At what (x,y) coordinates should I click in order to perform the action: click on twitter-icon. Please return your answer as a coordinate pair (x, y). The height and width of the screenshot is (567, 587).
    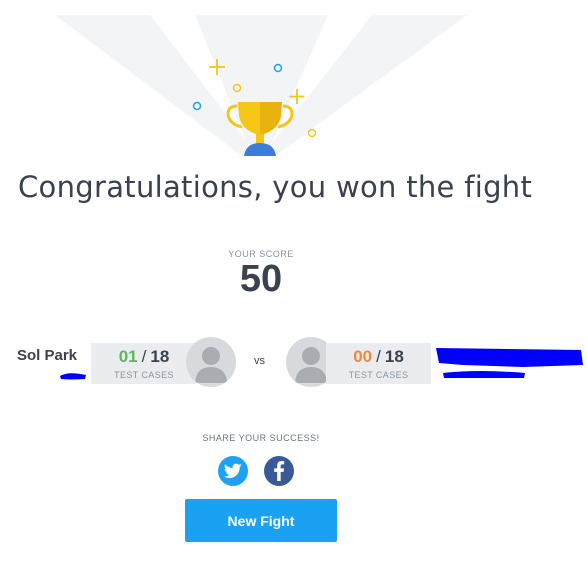
    Looking at the image, I should click on (233, 470).